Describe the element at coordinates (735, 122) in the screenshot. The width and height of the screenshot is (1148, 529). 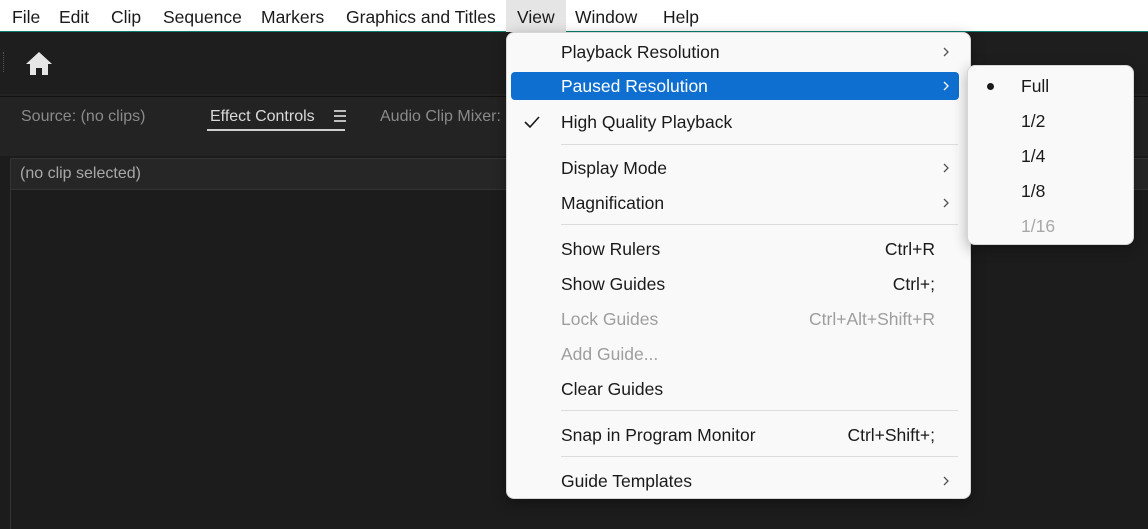
I see `menu-item-high-quality-playback: High Quality Playback` at that location.